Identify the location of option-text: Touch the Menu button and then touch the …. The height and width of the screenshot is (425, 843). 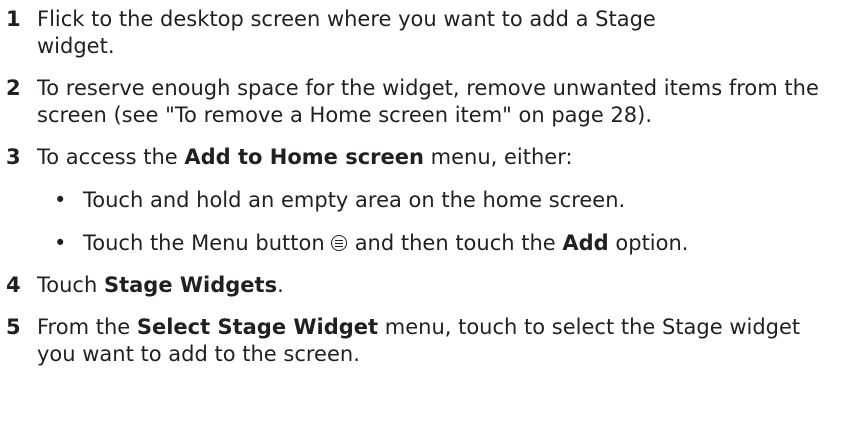
(459, 243).